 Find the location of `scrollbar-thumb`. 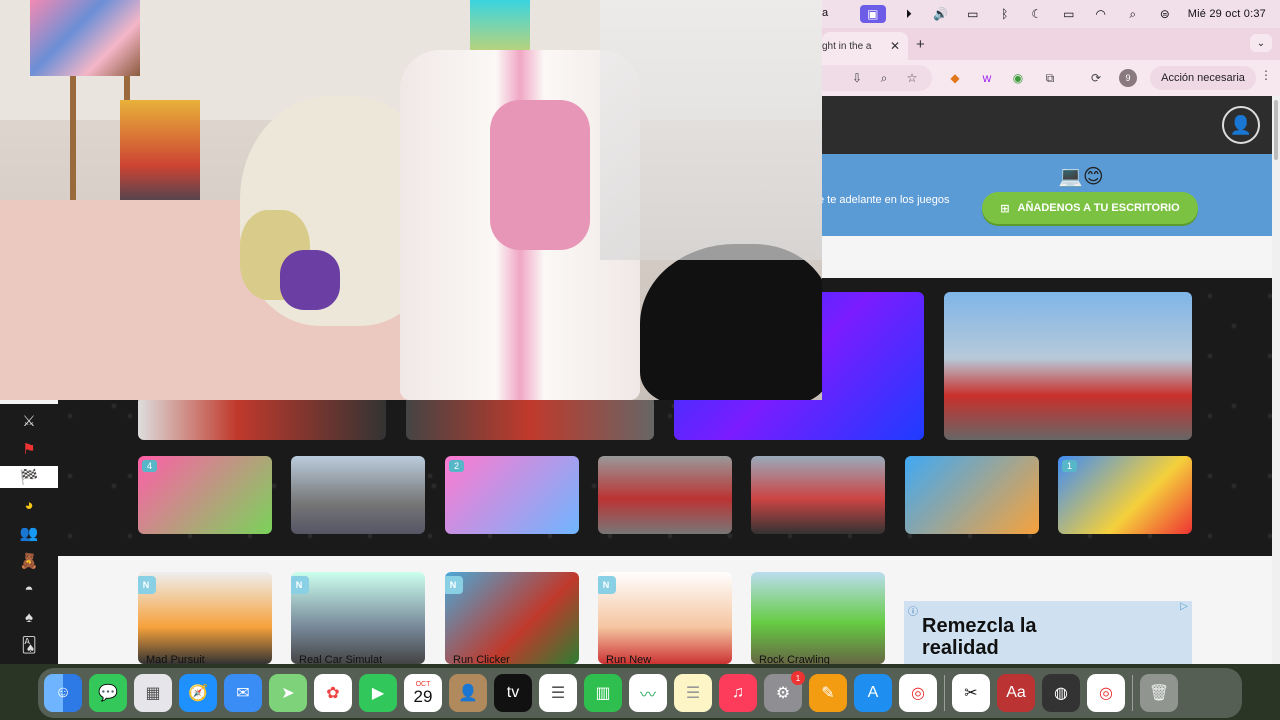

scrollbar-thumb is located at coordinates (1276, 130).